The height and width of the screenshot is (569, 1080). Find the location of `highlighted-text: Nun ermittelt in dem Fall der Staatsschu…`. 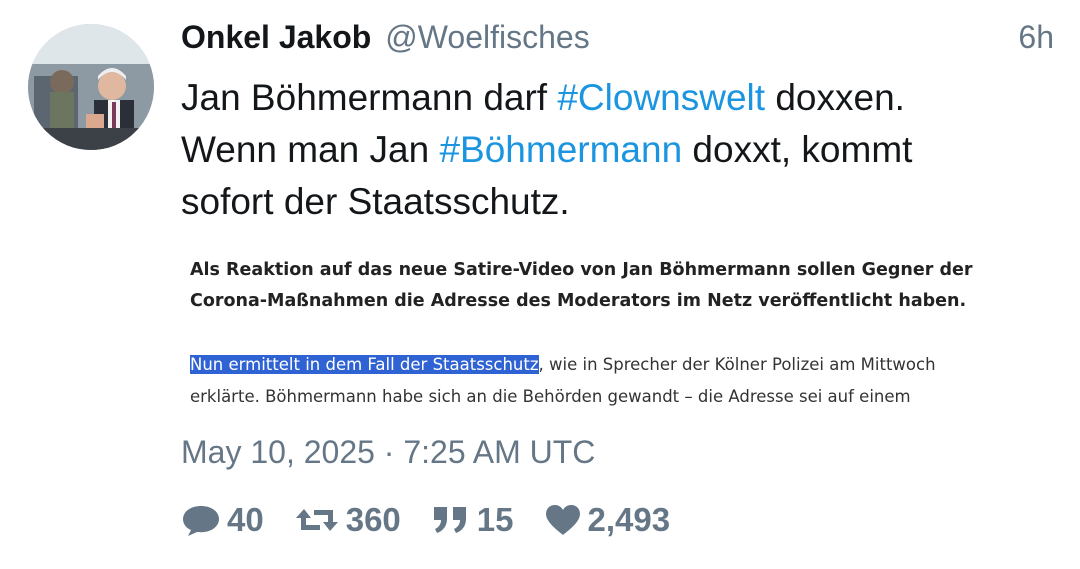

highlighted-text: Nun ermittelt in dem Fall der Staatsschu… is located at coordinates (364, 364).